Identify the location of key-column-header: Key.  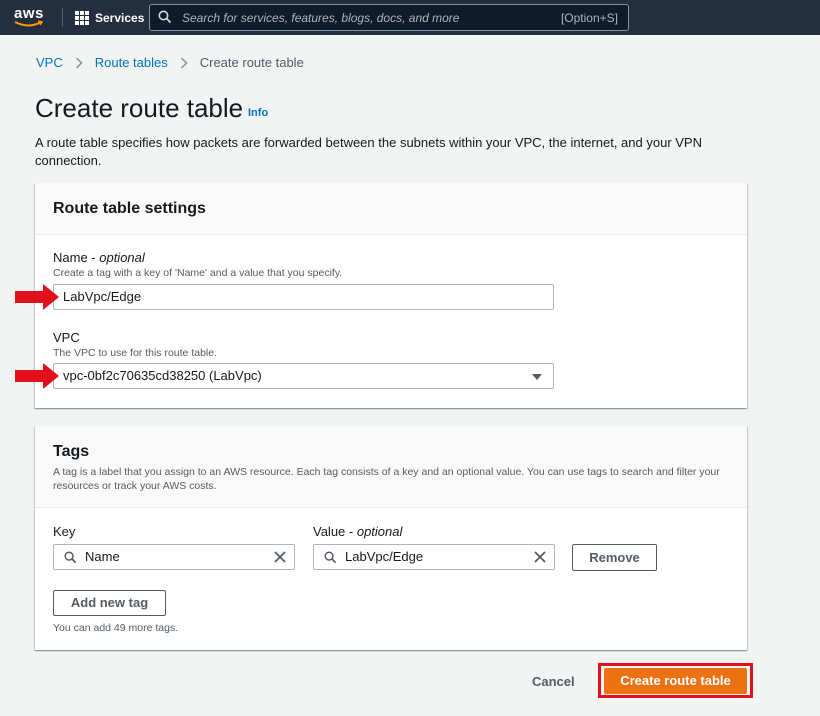
(64, 531).